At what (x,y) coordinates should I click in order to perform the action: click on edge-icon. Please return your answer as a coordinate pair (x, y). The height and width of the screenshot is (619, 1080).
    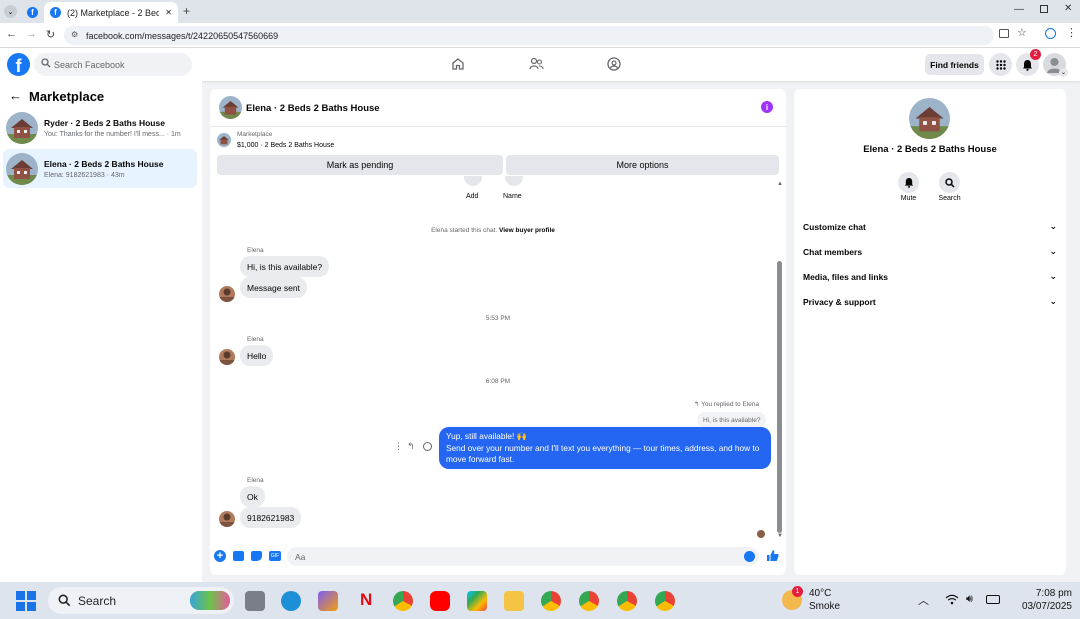
    Looking at the image, I should click on (291, 601).